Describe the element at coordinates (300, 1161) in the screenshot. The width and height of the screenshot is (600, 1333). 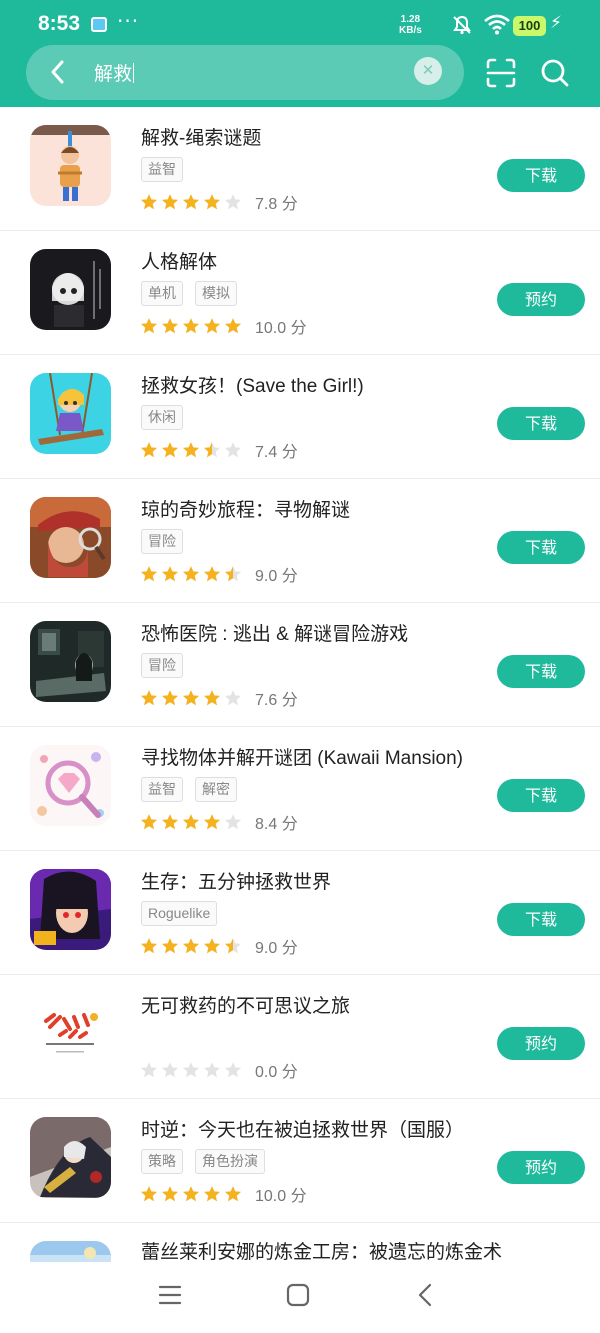
I see `result-item: 时逆：今天也在被迫拯救世界（国服） 策略 角色扮演 10.0 分 预约` at that location.